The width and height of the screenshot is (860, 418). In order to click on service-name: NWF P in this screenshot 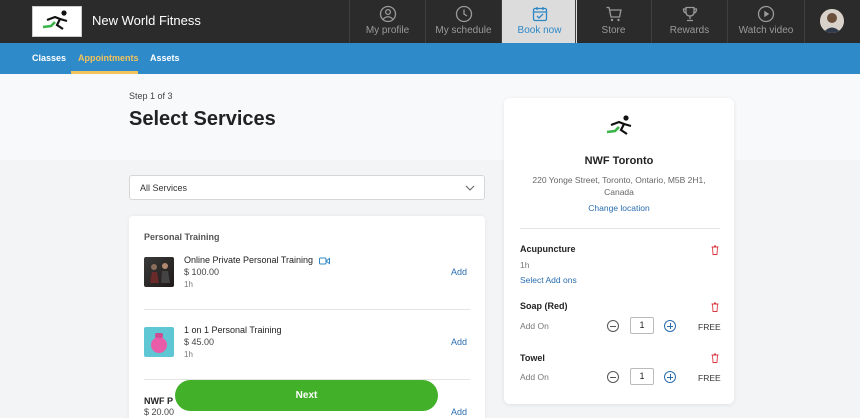, I will do `click(158, 401)`.